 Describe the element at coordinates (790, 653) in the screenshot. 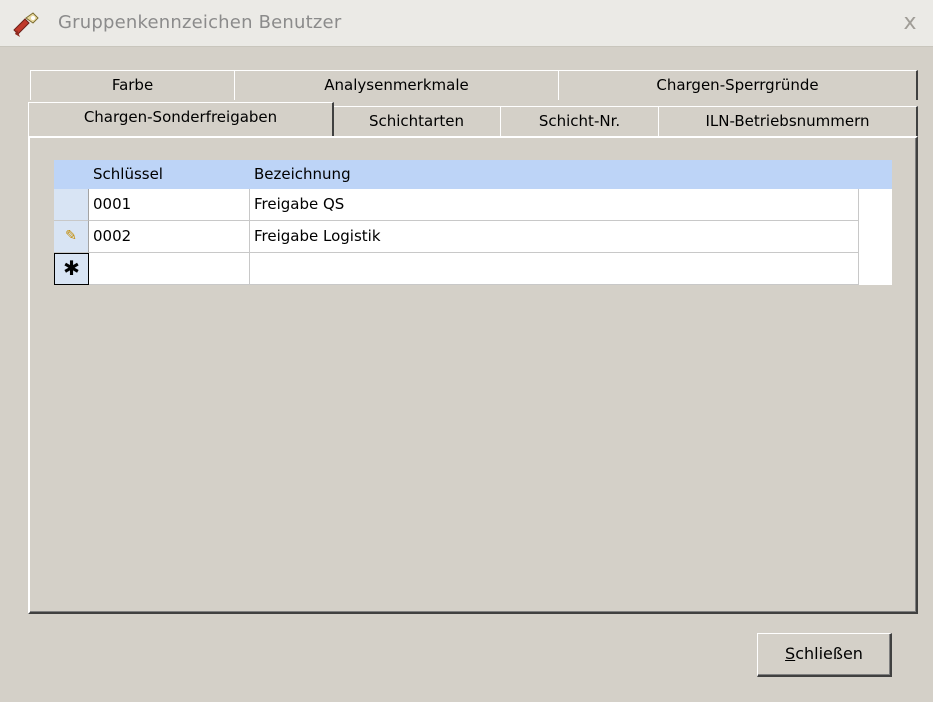

I see `close-button-accesskey: S` at that location.